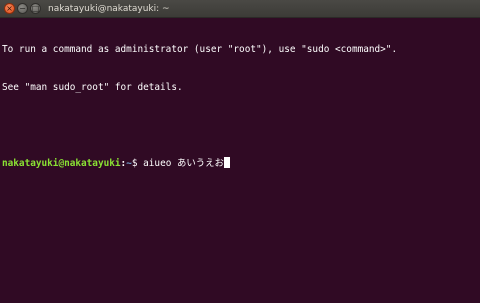 The width and height of the screenshot is (480, 303). I want to click on maximize-icon: □, so click(35, 8).